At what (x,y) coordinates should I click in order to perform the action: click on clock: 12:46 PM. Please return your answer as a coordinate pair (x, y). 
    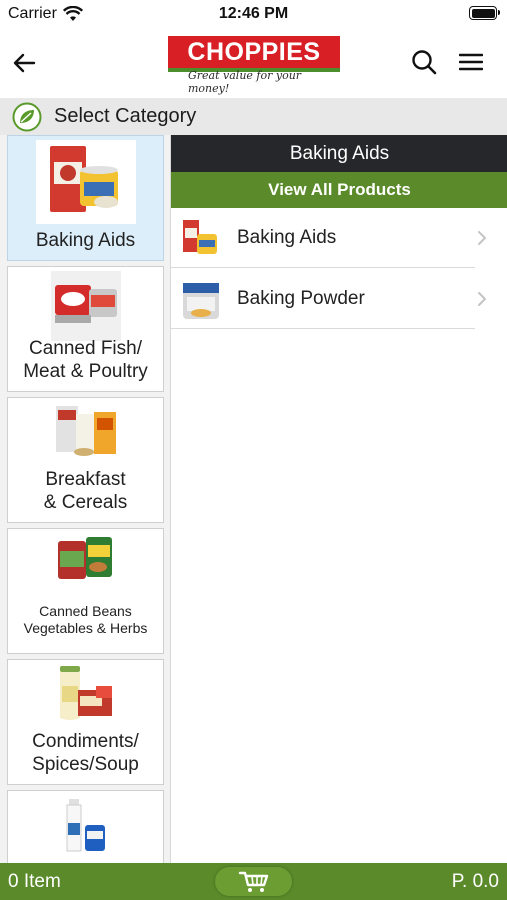
    Looking at the image, I should click on (253, 13).